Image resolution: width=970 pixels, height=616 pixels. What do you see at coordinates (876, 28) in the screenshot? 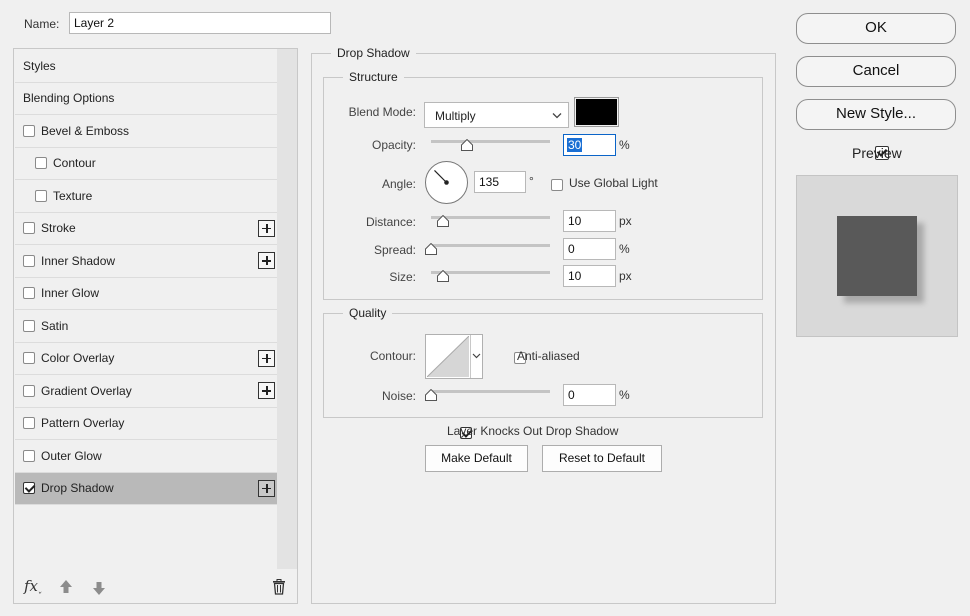
I see `ok-button: OK` at bounding box center [876, 28].